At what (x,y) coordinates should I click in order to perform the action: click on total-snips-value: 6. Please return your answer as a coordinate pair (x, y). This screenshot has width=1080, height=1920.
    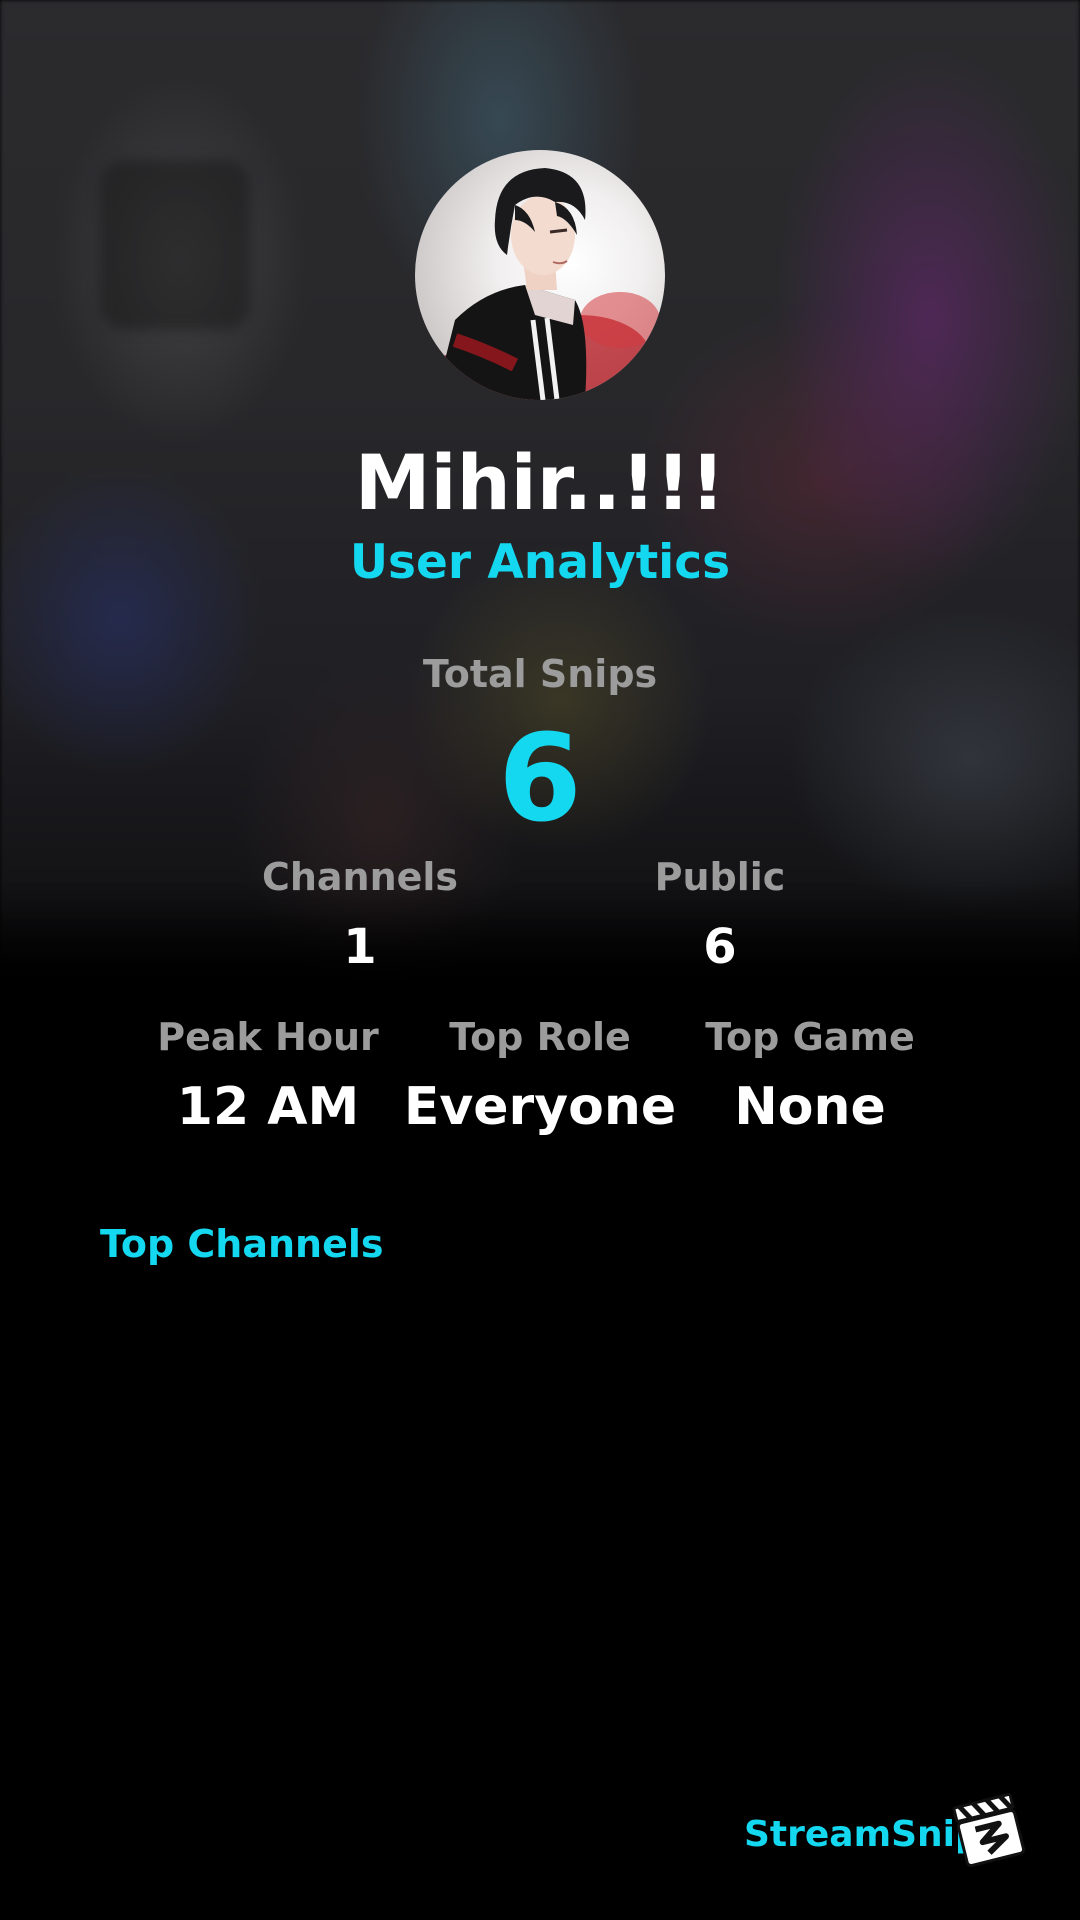
    Looking at the image, I should click on (540, 779).